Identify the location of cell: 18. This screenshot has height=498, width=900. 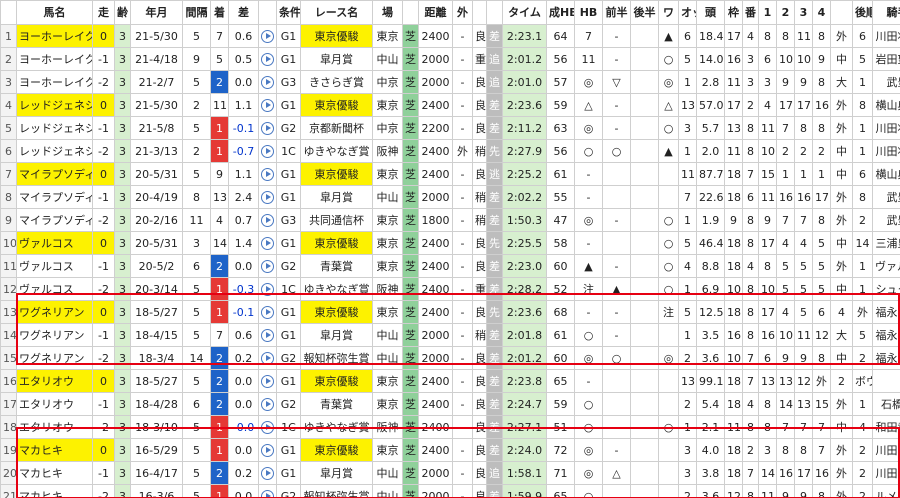
(733, 197).